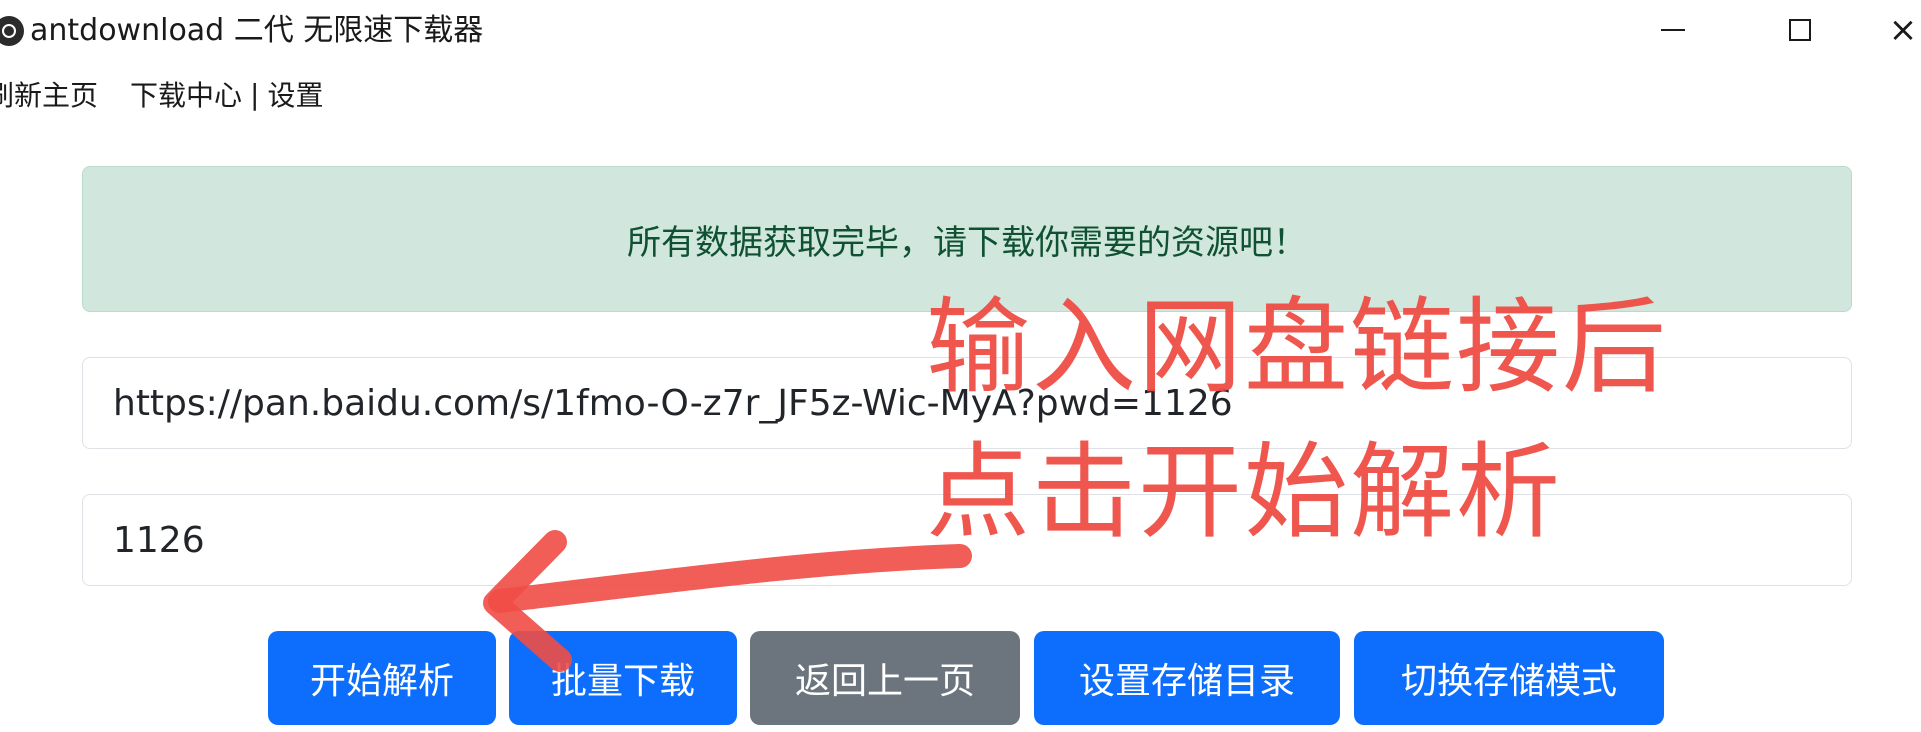 The image size is (1921, 732). Describe the element at coordinates (885, 678) in the screenshot. I see `go-back-button: 返回上一页` at that location.